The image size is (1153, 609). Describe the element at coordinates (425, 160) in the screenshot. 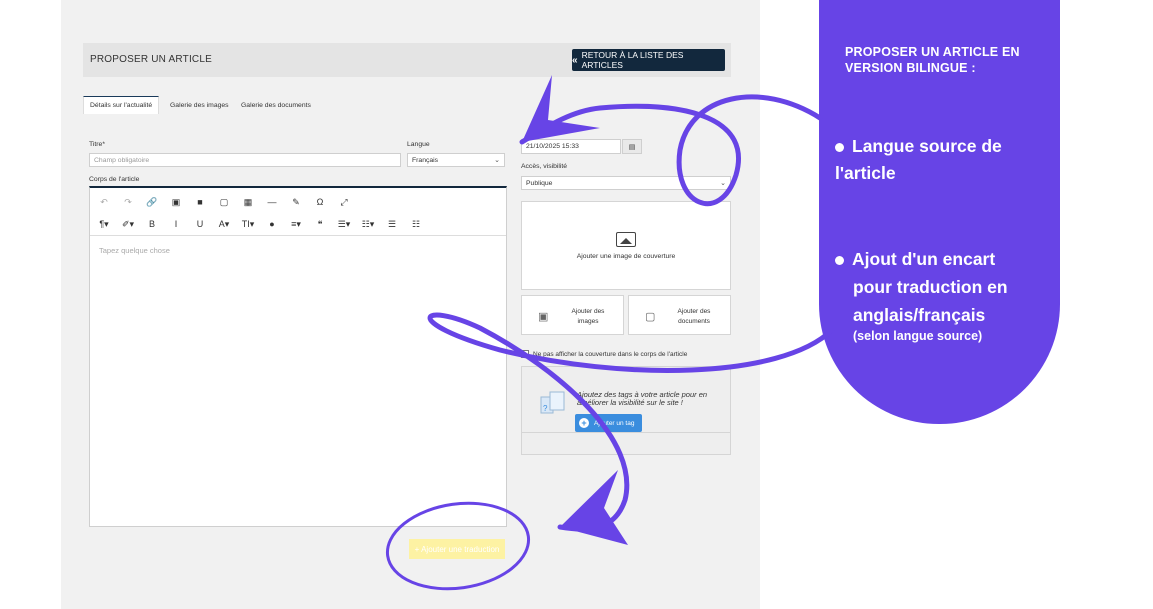

I see `language-value: Français` at that location.